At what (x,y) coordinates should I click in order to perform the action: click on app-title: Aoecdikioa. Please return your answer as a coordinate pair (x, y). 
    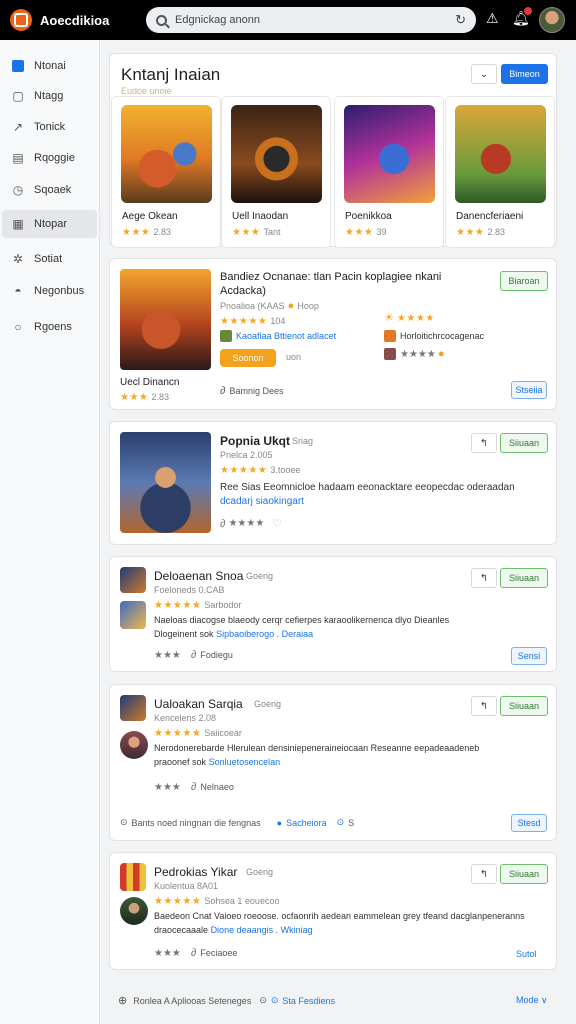
    Looking at the image, I should click on (75, 20).